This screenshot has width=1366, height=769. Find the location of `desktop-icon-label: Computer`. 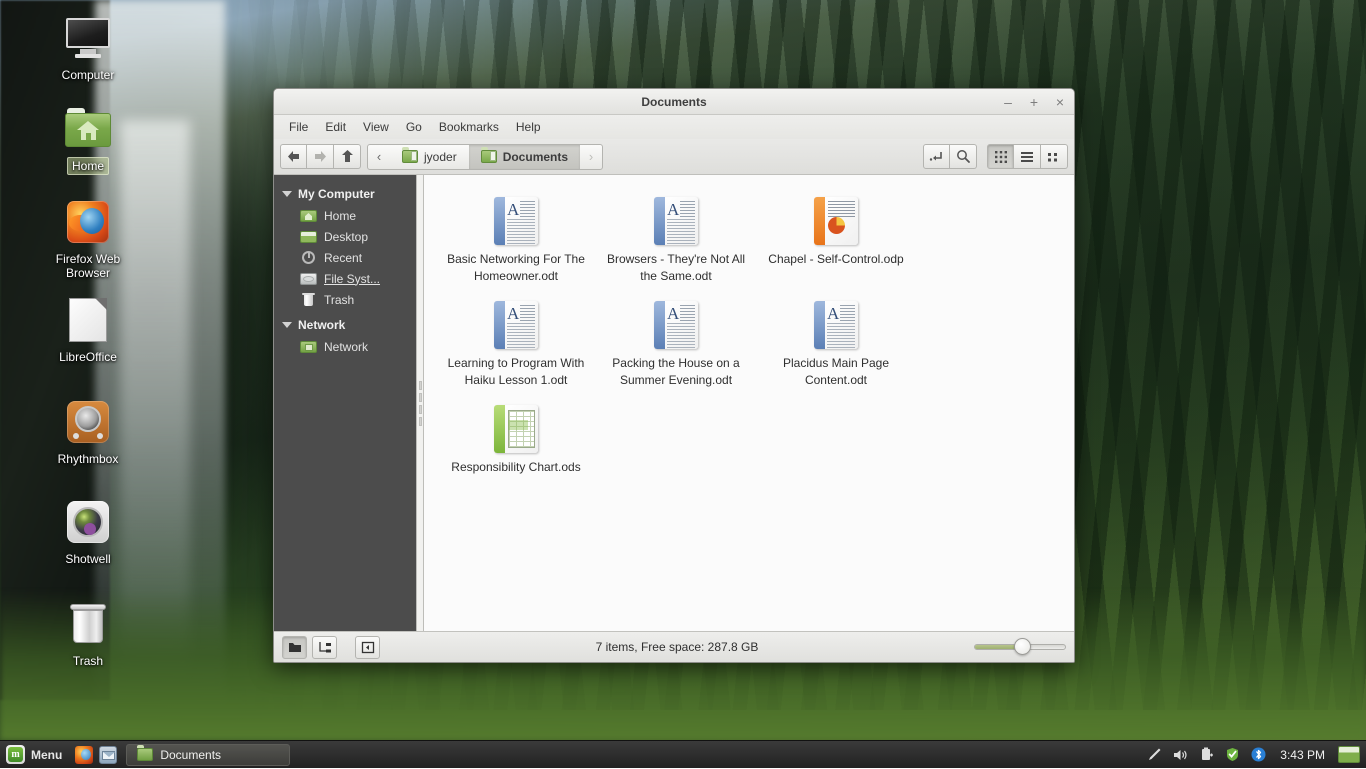

desktop-icon-label: Computer is located at coordinates (88, 75).